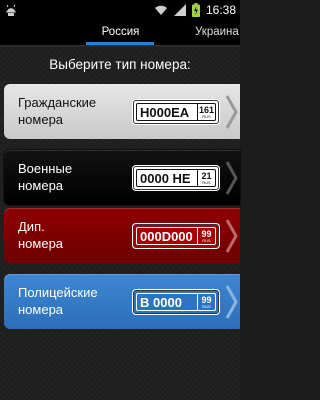 This screenshot has width=320, height=400. I want to click on card-label: Дип. номера, so click(41, 235).